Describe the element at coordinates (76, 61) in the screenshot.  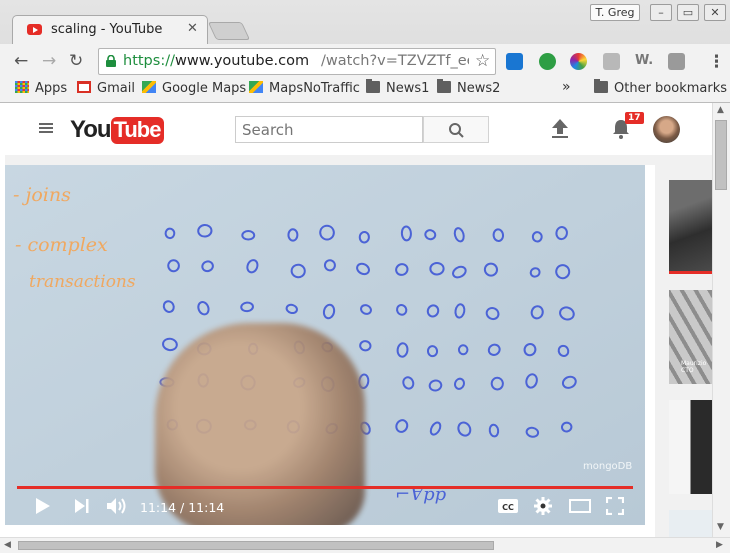
I see `reload-icon: ↻` at that location.